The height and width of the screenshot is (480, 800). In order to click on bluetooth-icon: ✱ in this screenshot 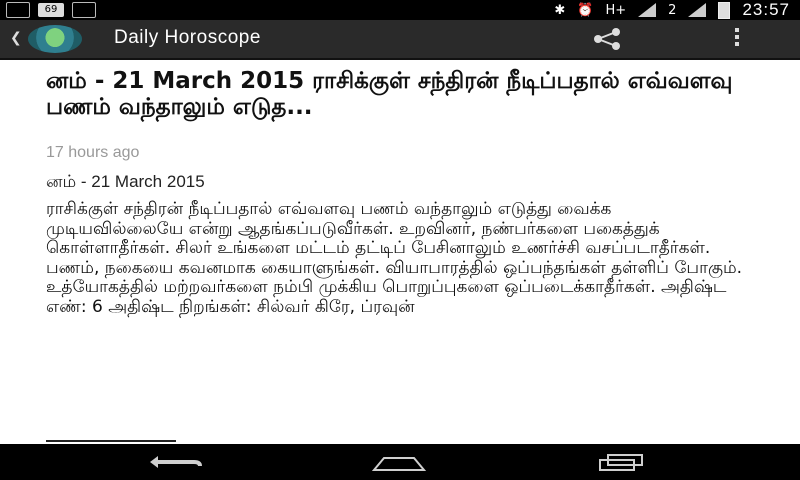, I will do `click(560, 10)`.